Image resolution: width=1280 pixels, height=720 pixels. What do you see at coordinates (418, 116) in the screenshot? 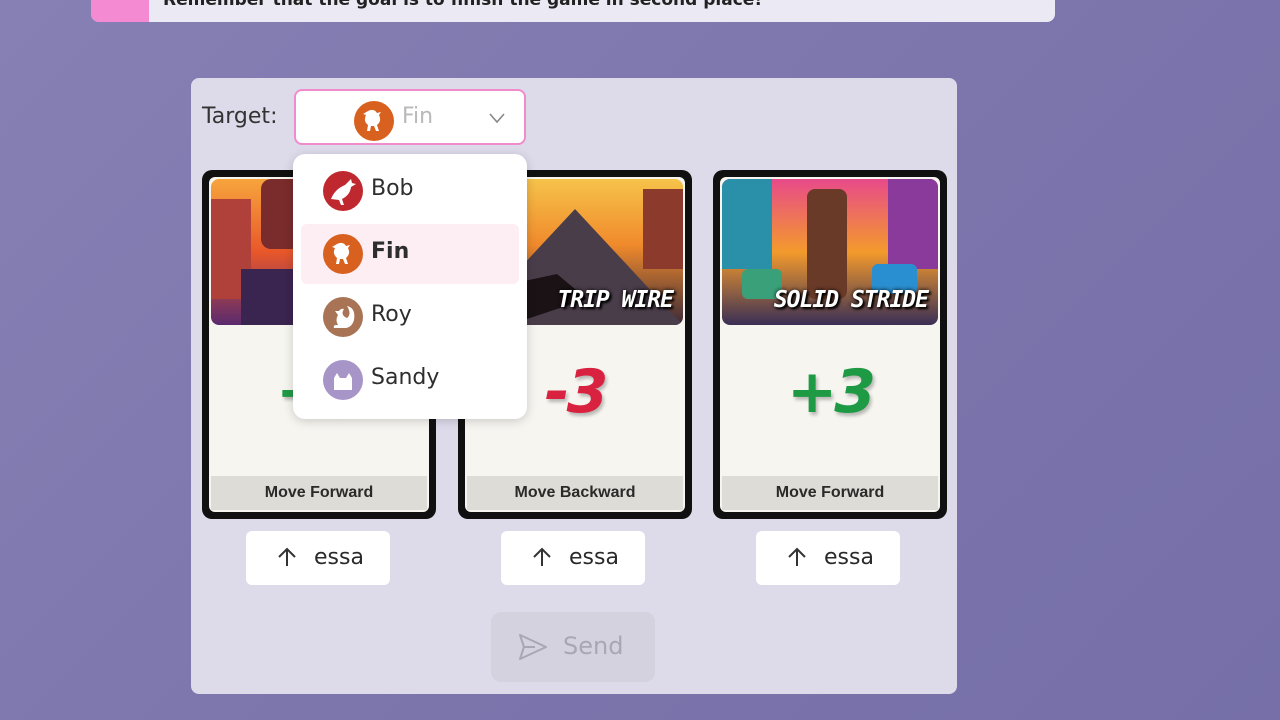
I see `target-select-value: Fin` at bounding box center [418, 116].